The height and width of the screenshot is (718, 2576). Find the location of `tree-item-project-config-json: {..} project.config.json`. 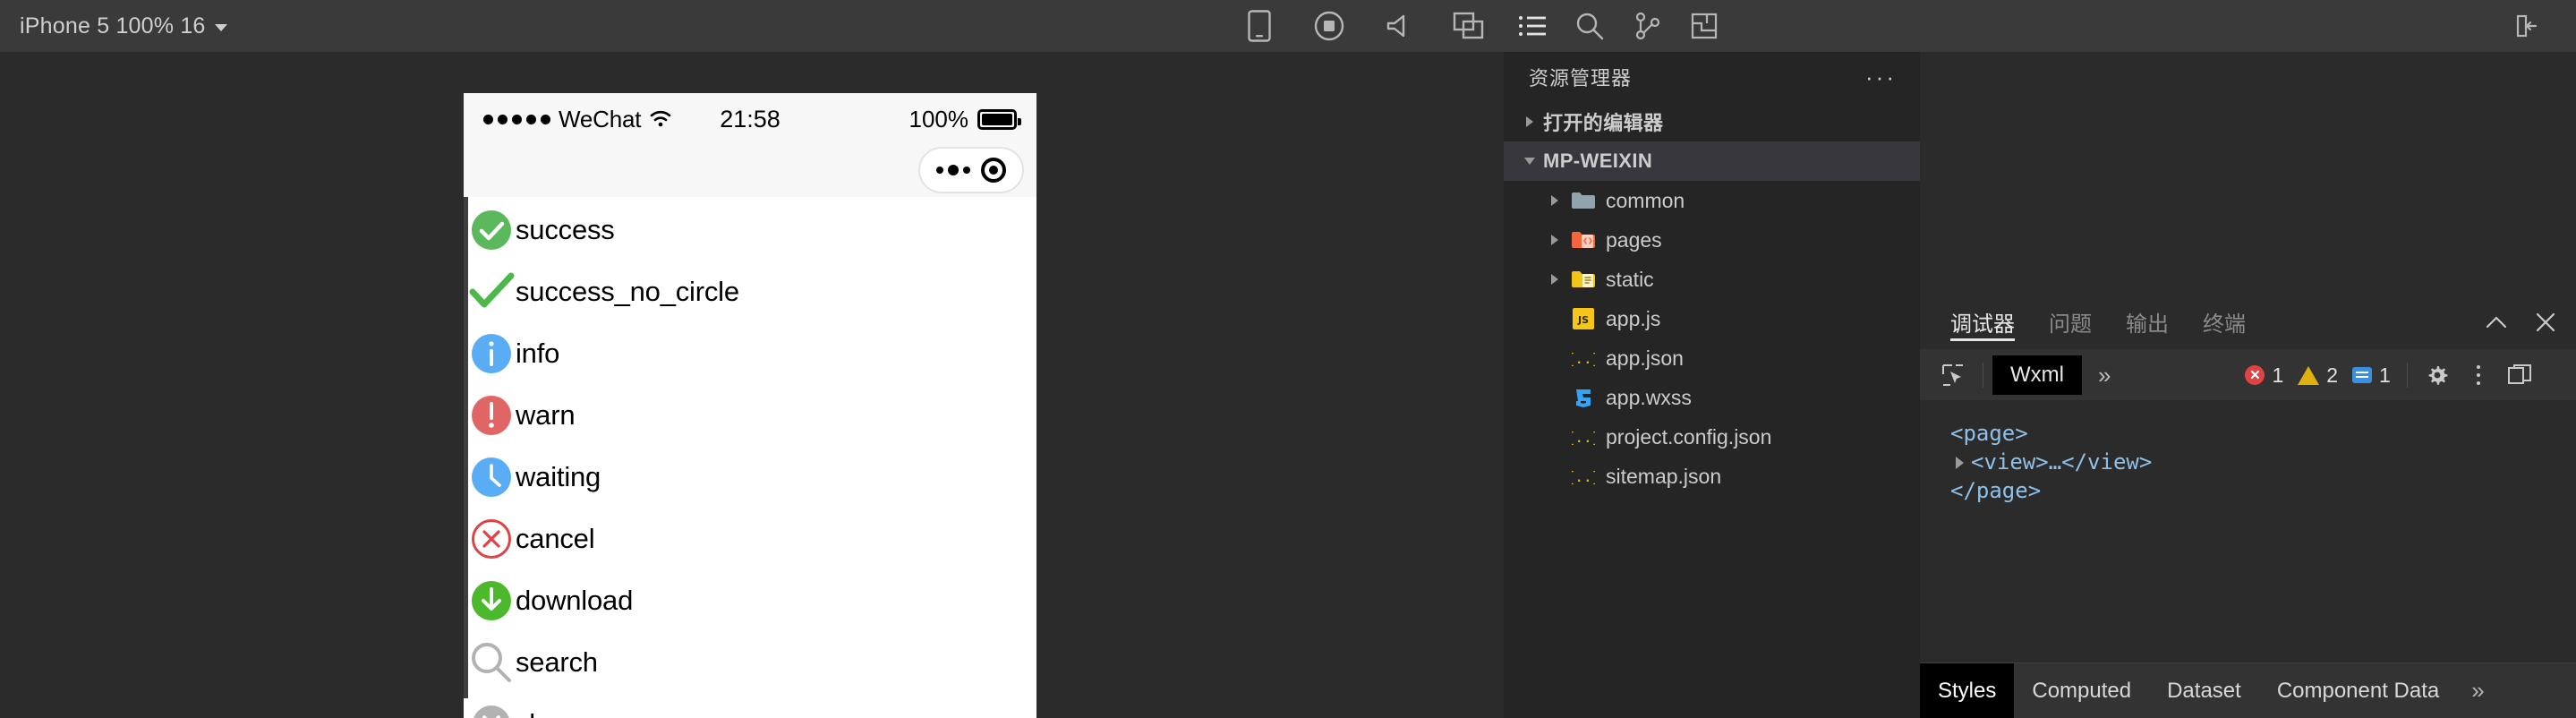

tree-item-project-config-json: {..} project.config.json is located at coordinates (1712, 437).